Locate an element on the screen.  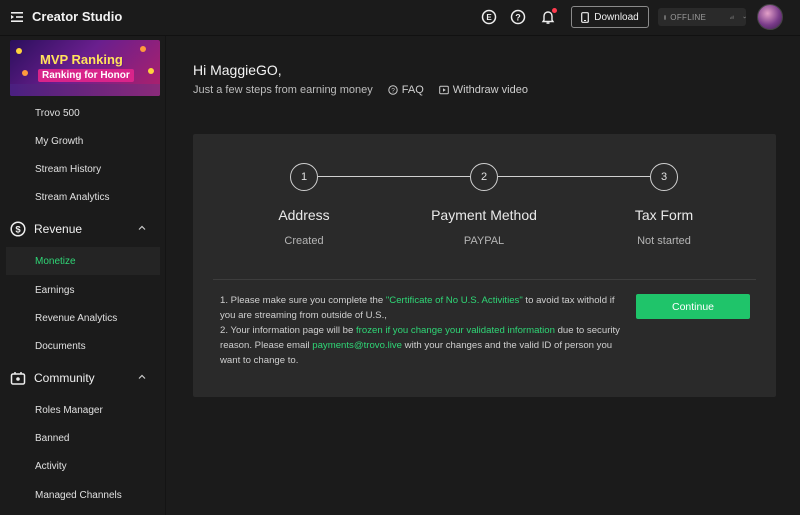
dollar-icon: $ is located at coordinates (18, 229).